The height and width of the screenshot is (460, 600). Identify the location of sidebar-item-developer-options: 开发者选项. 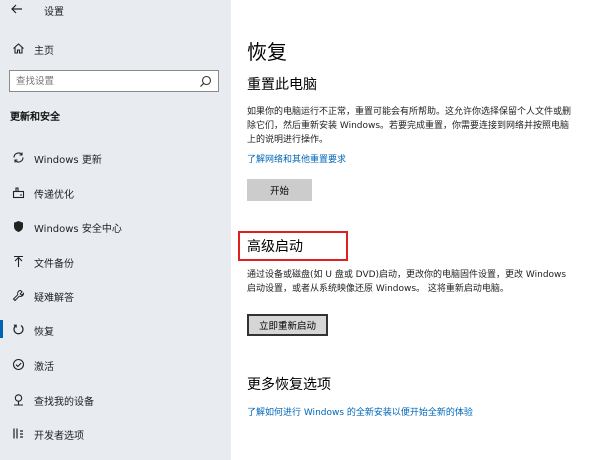
(115, 433).